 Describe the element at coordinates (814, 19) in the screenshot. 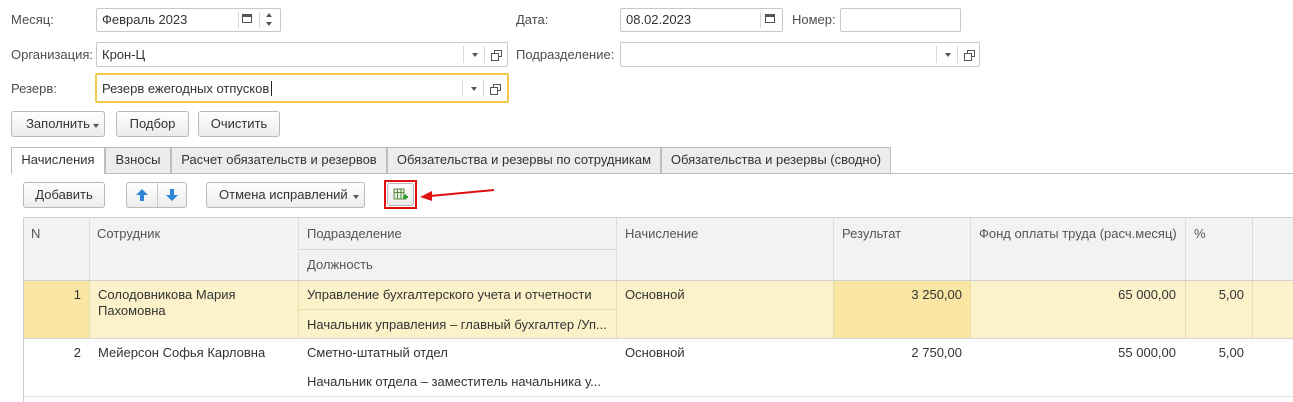

I see `number-label: Номер:` at that location.